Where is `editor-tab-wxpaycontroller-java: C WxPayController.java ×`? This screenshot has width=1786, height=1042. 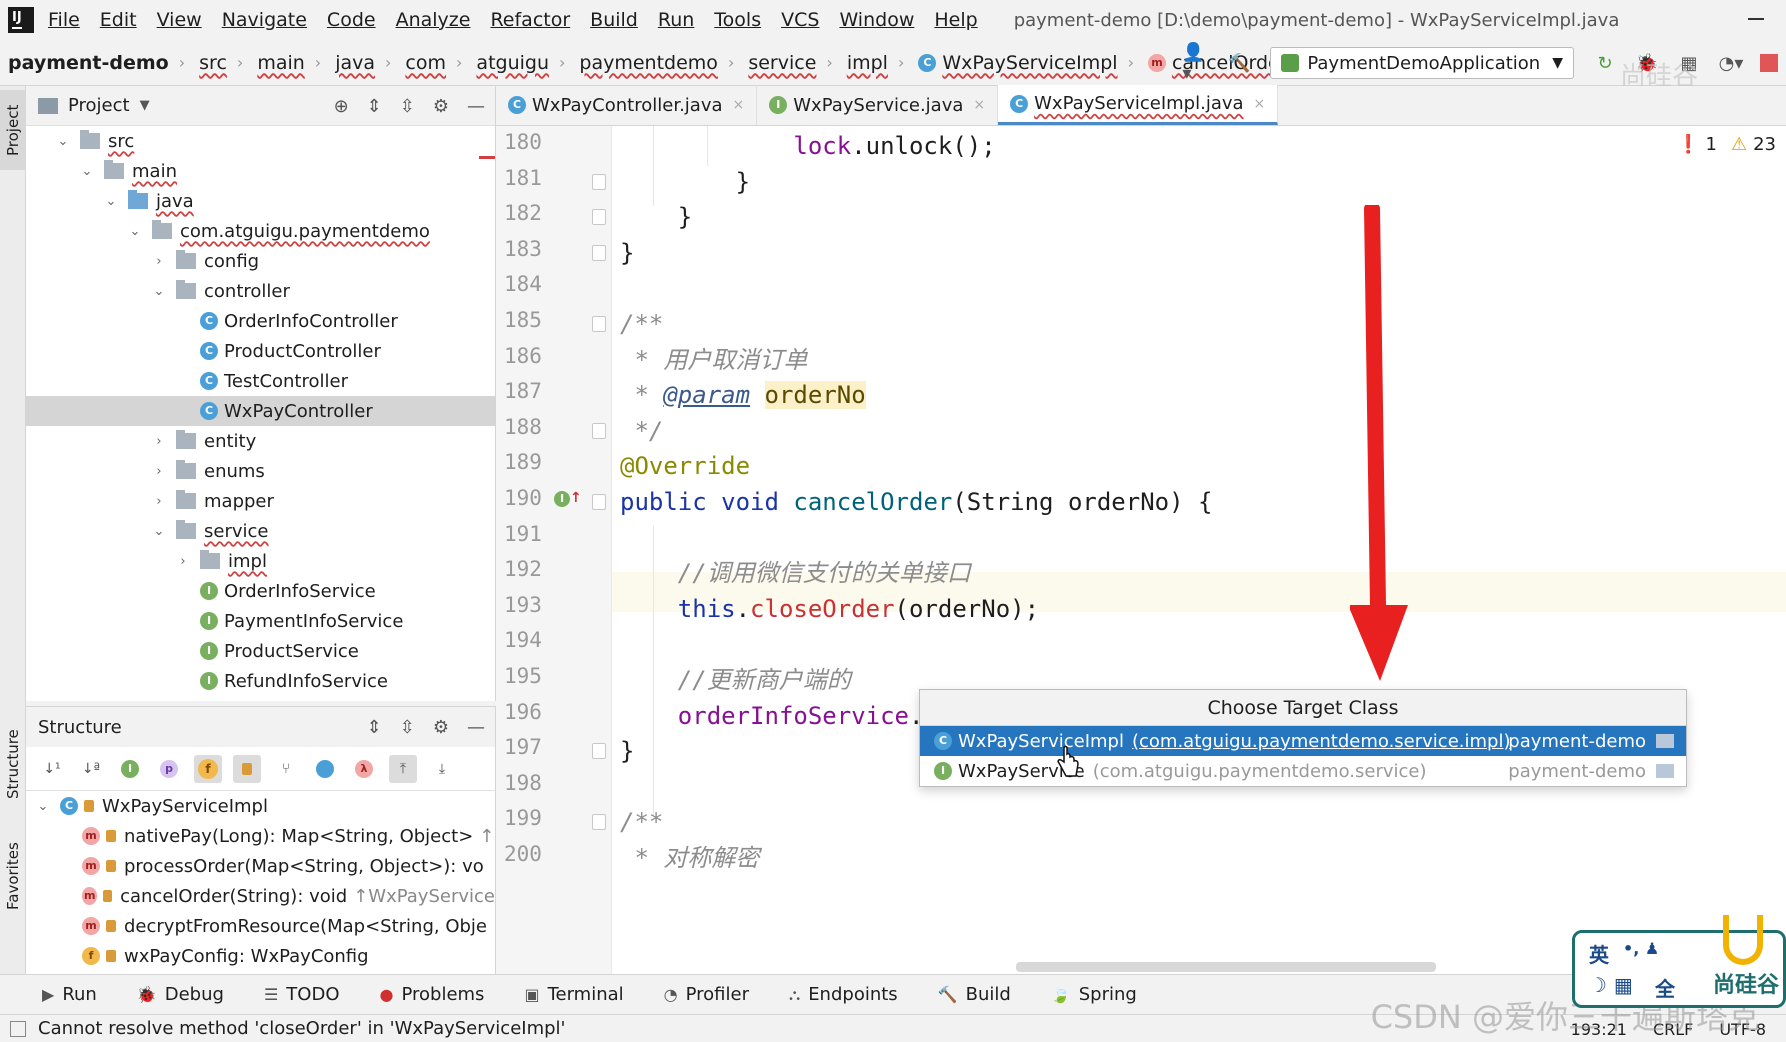
editor-tab-wxpaycontroller-java: C WxPayController.java × is located at coordinates (627, 105).